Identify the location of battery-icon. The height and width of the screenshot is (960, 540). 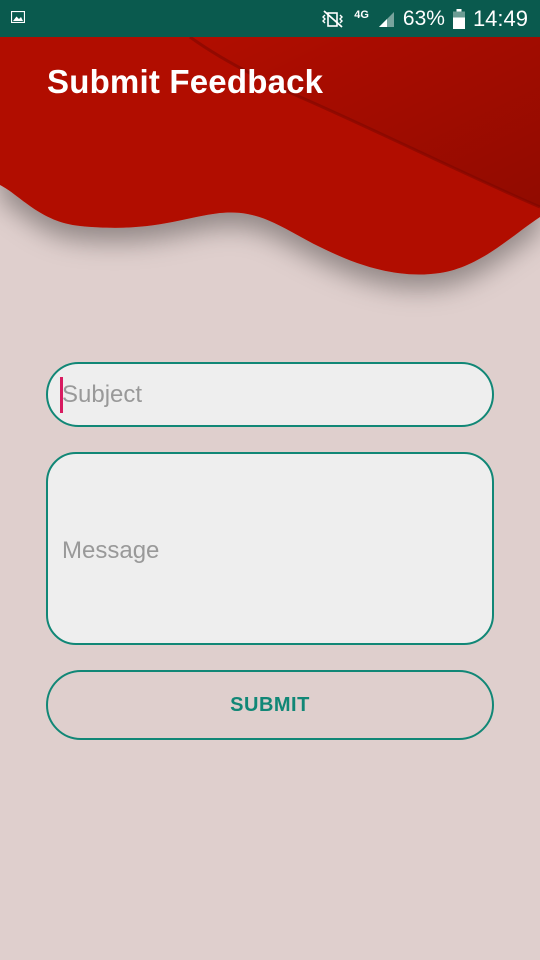
(458, 18).